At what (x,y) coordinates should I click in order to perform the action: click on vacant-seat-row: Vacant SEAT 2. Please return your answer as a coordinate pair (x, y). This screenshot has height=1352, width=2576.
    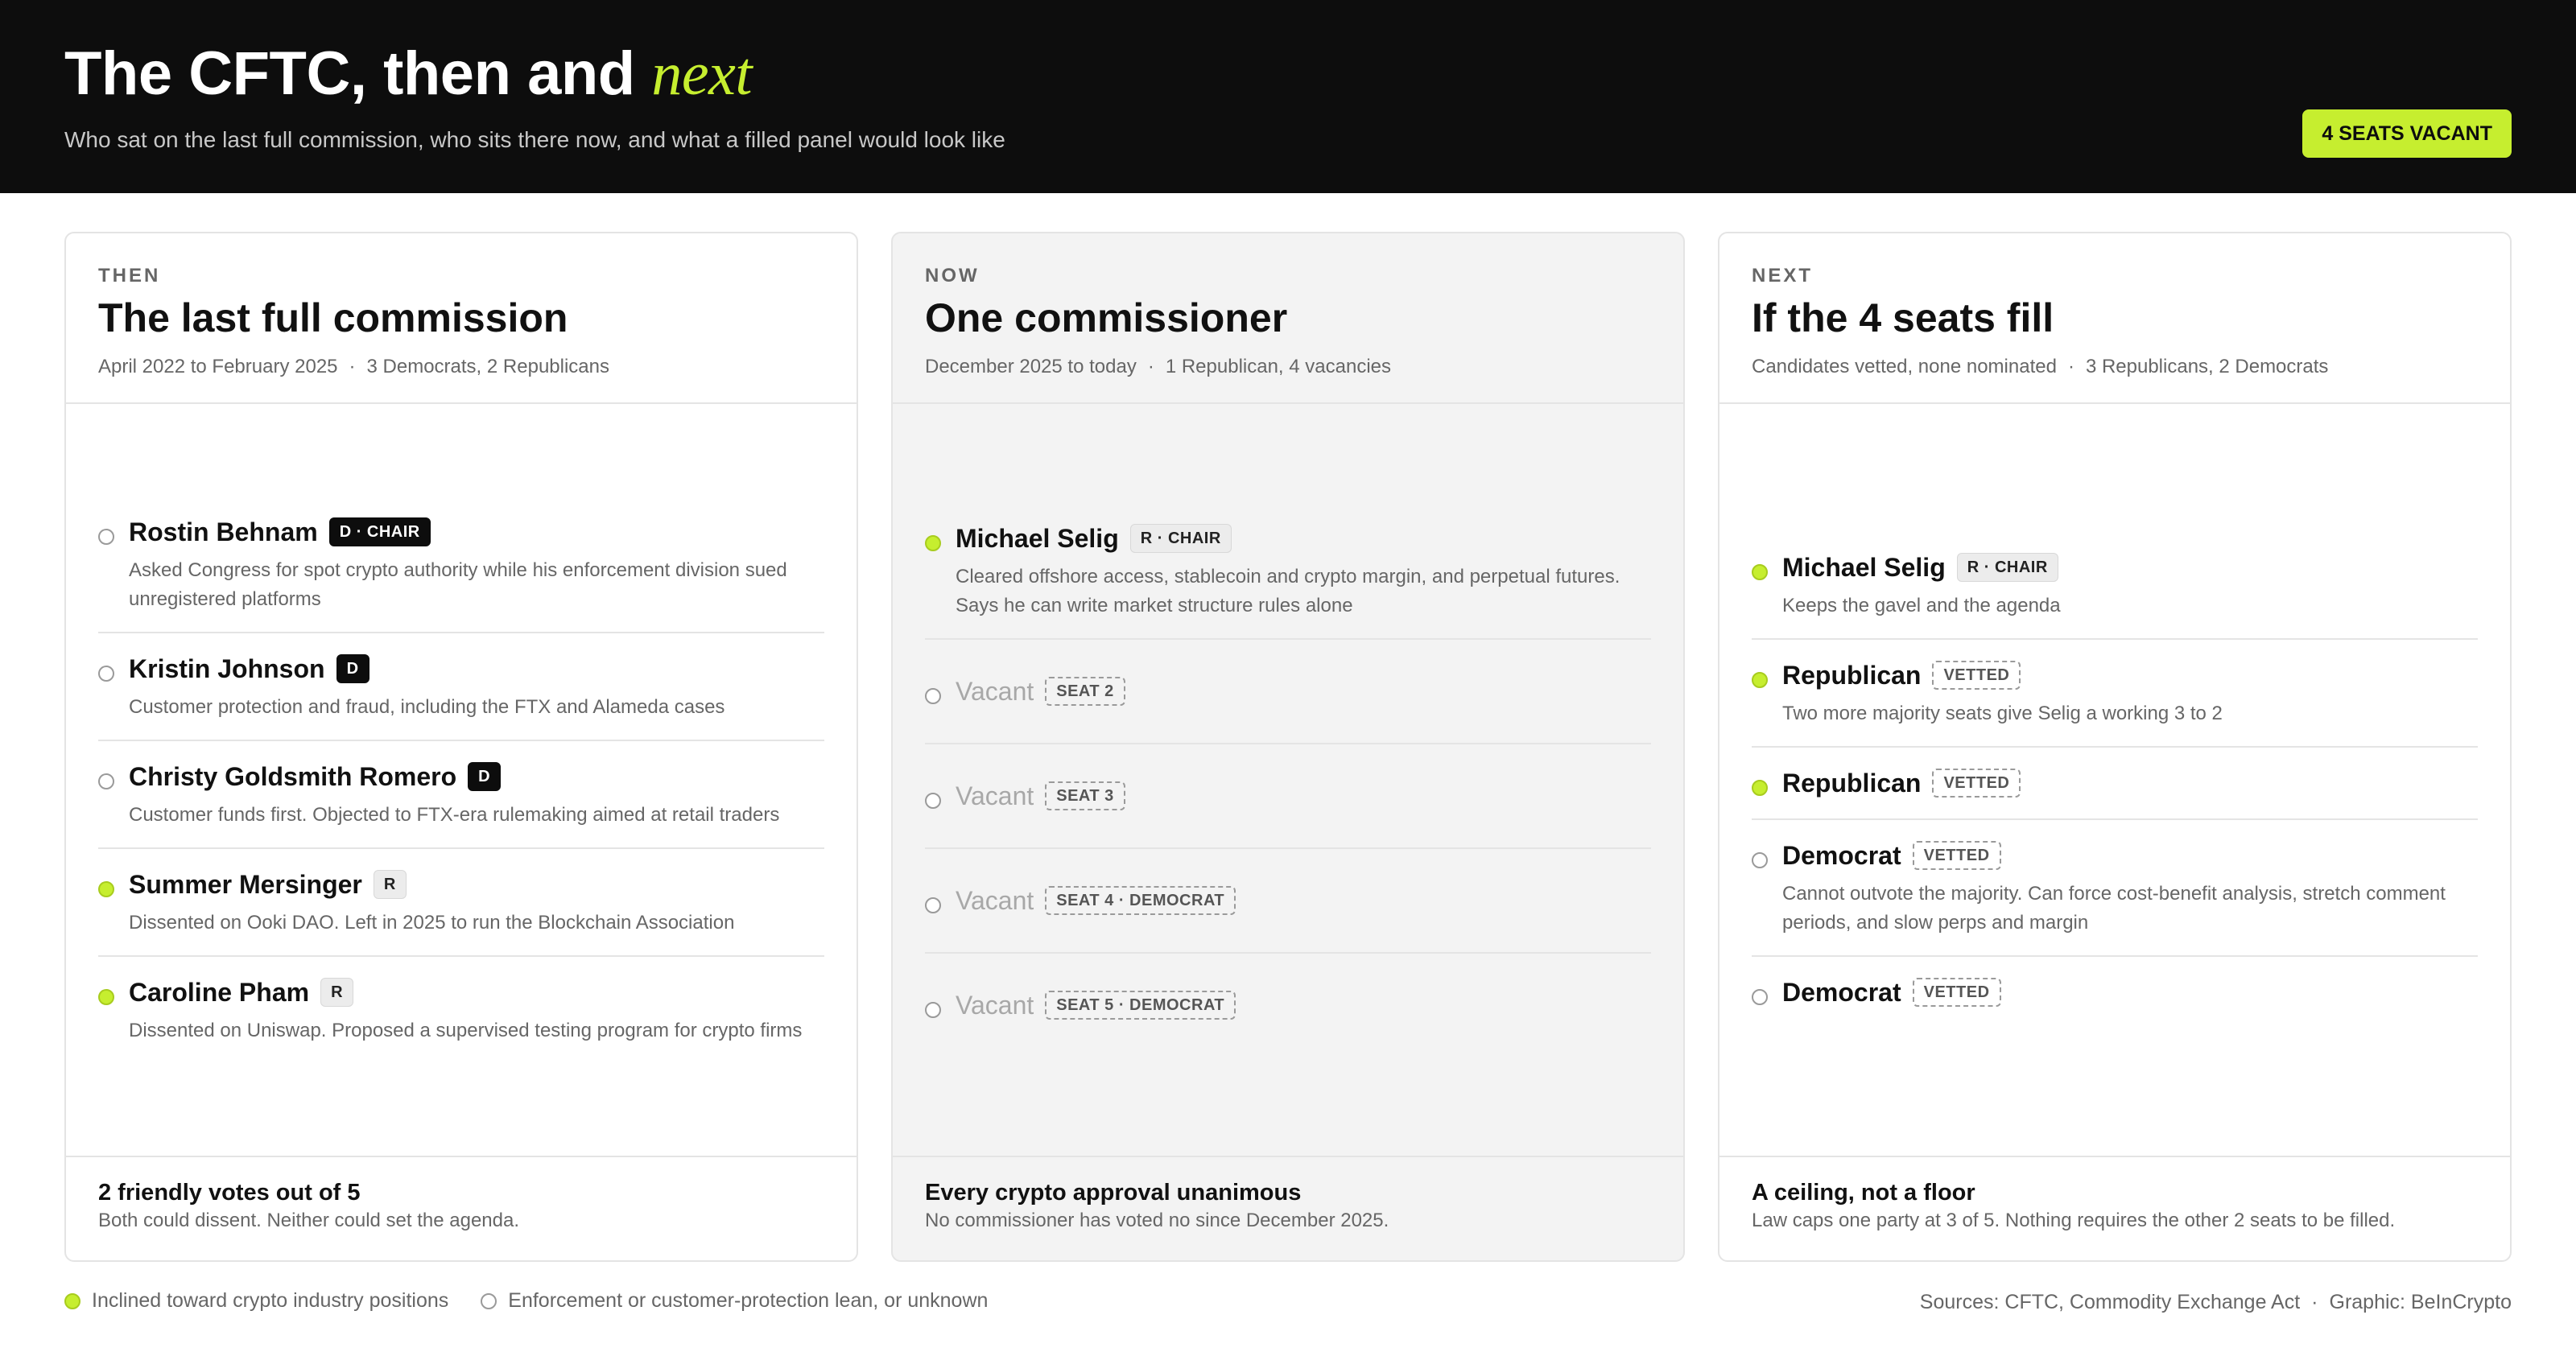
    Looking at the image, I should click on (1288, 692).